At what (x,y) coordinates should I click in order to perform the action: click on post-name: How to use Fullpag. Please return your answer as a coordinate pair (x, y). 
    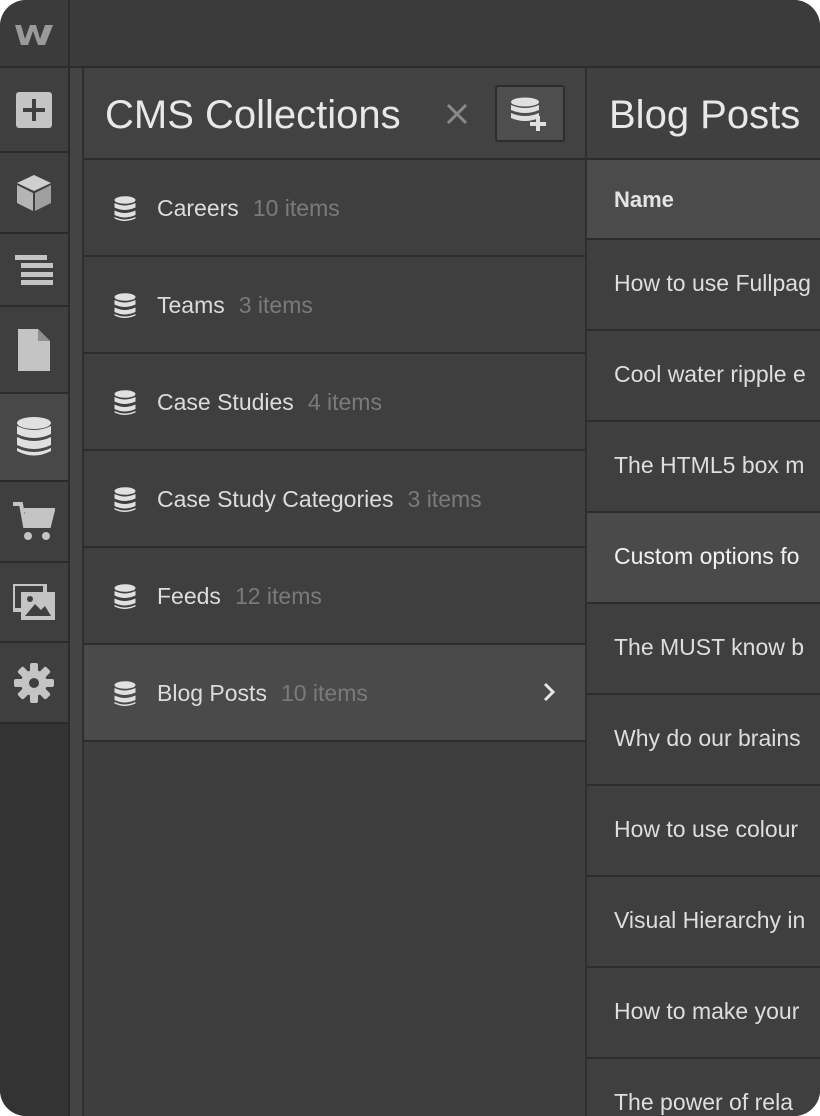
    Looking at the image, I should click on (712, 283).